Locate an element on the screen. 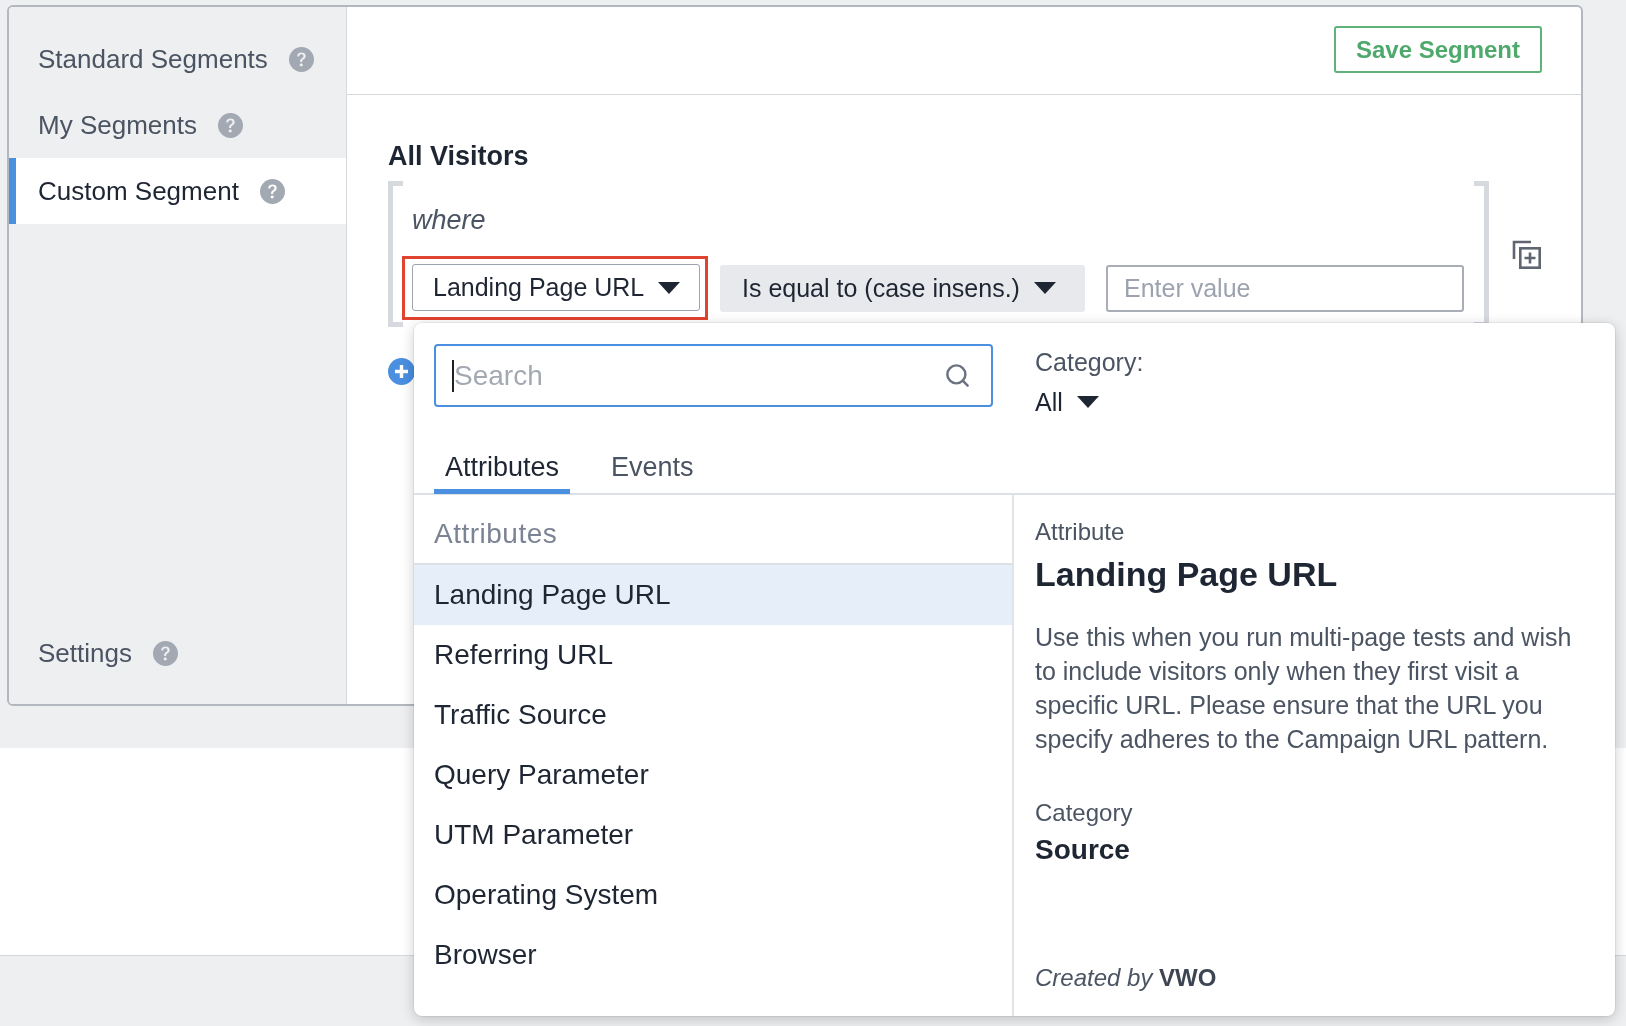 Image resolution: width=1626 pixels, height=1026 pixels. credit-text: Created by VWO is located at coordinates (1126, 978).